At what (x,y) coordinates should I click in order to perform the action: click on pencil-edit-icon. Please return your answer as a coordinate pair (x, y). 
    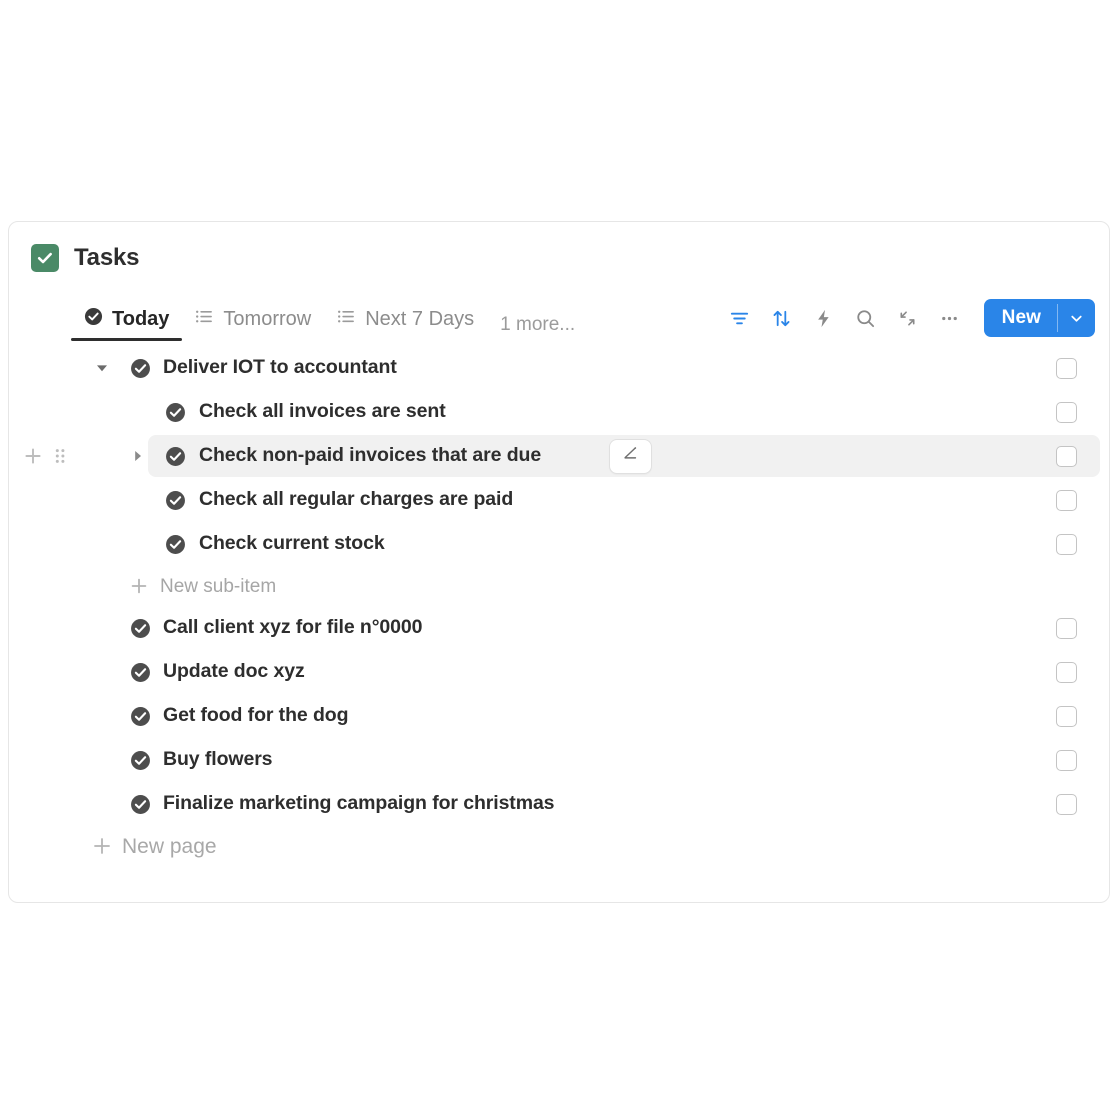
    Looking at the image, I should click on (630, 456).